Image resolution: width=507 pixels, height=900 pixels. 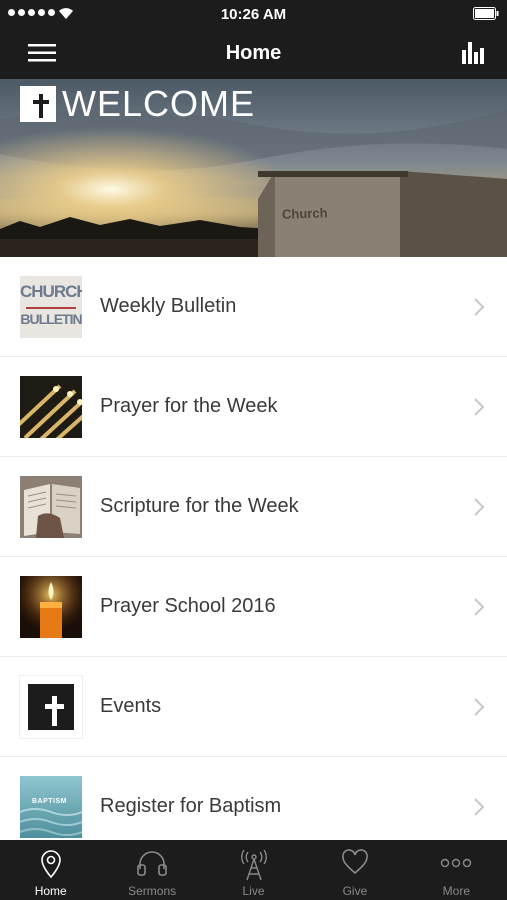 I want to click on list-item-register-for-baptism: BAPTISM Register for Baptism, so click(x=253, y=798).